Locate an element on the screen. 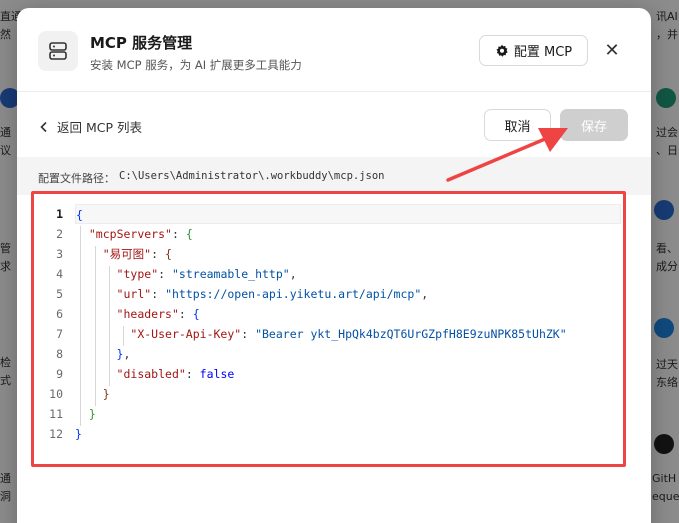 This screenshot has height=523, width=679. close-icon: ✕ is located at coordinates (612, 50).